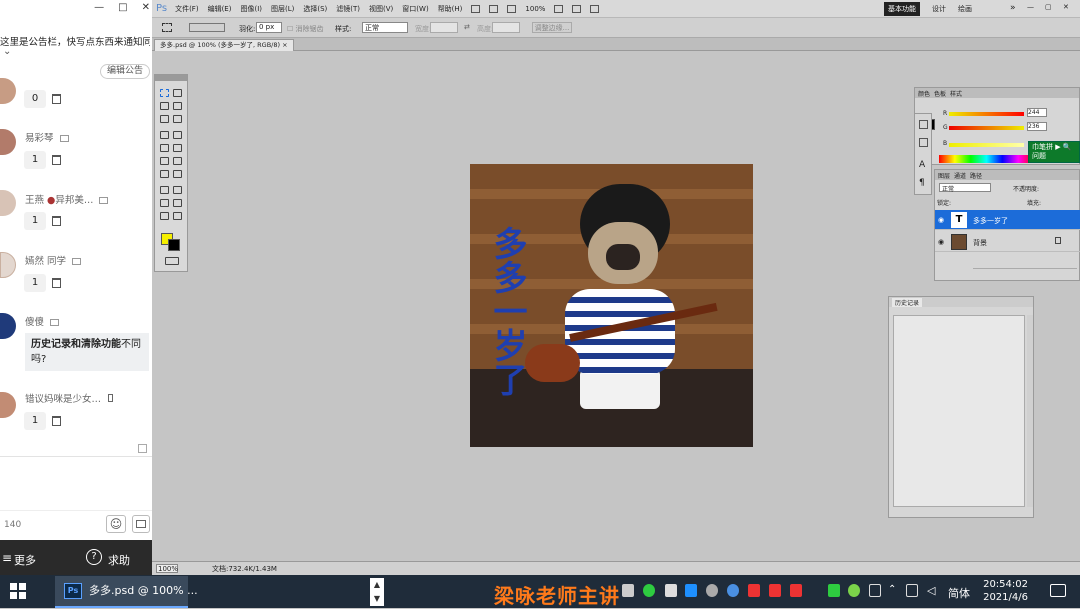  I want to click on menu-window: 窗口(W), so click(415, 9).